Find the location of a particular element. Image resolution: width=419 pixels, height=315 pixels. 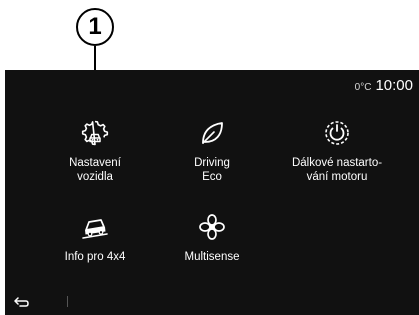

app-remote-engine-start: Dálkové nastarto- vání motoru is located at coordinates (337, 151).